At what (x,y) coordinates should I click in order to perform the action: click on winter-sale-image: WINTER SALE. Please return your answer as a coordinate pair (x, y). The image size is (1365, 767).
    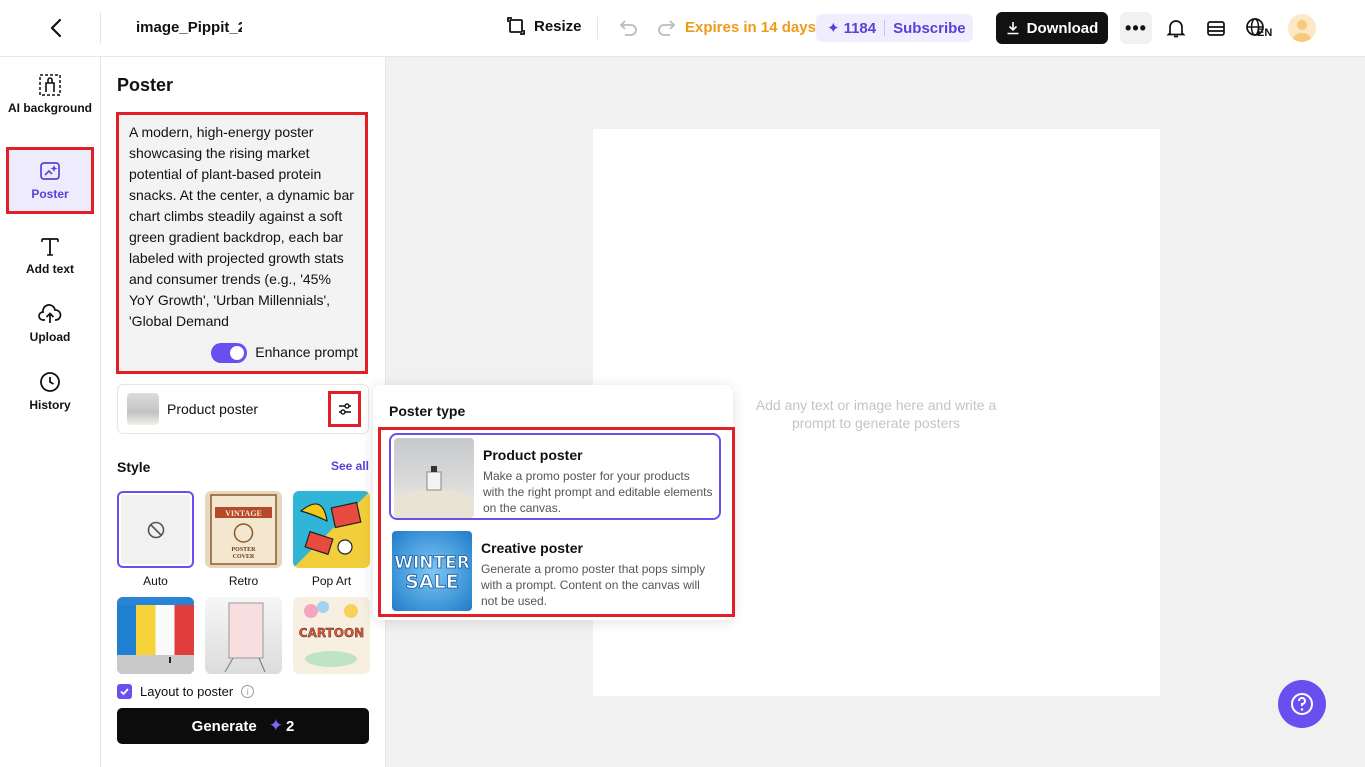
    Looking at the image, I should click on (432, 573).